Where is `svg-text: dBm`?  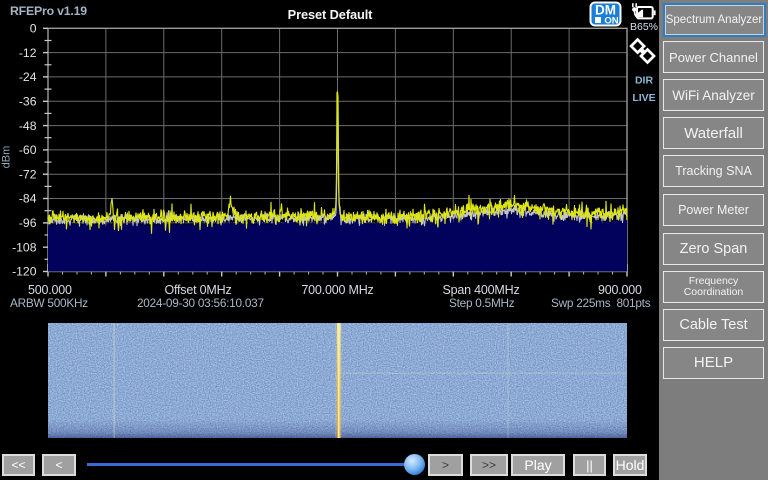 svg-text: dBm is located at coordinates (7, 157).